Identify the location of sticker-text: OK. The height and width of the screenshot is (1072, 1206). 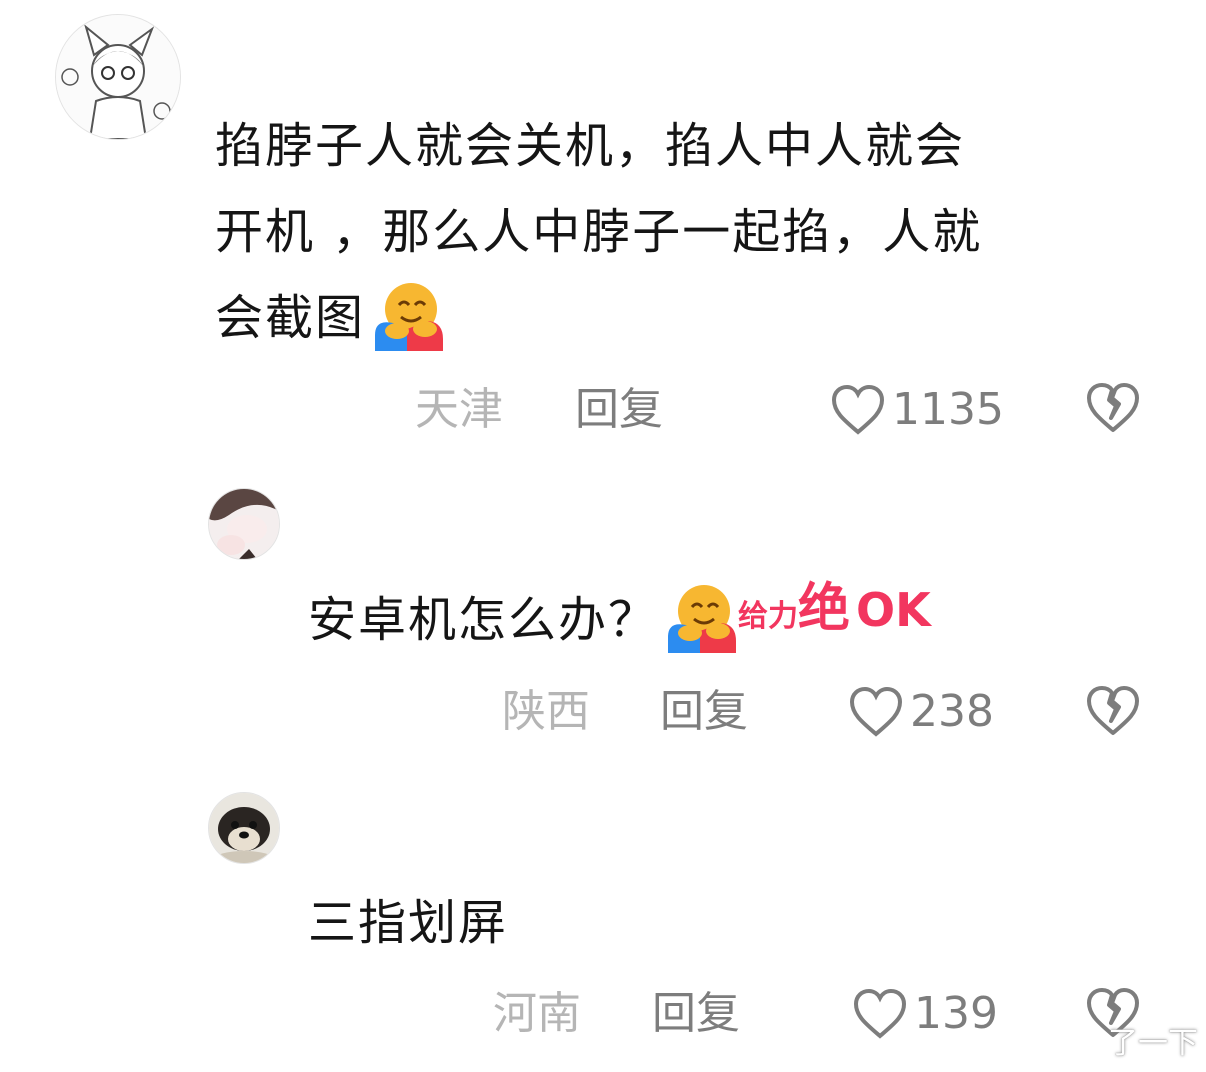
(893, 610).